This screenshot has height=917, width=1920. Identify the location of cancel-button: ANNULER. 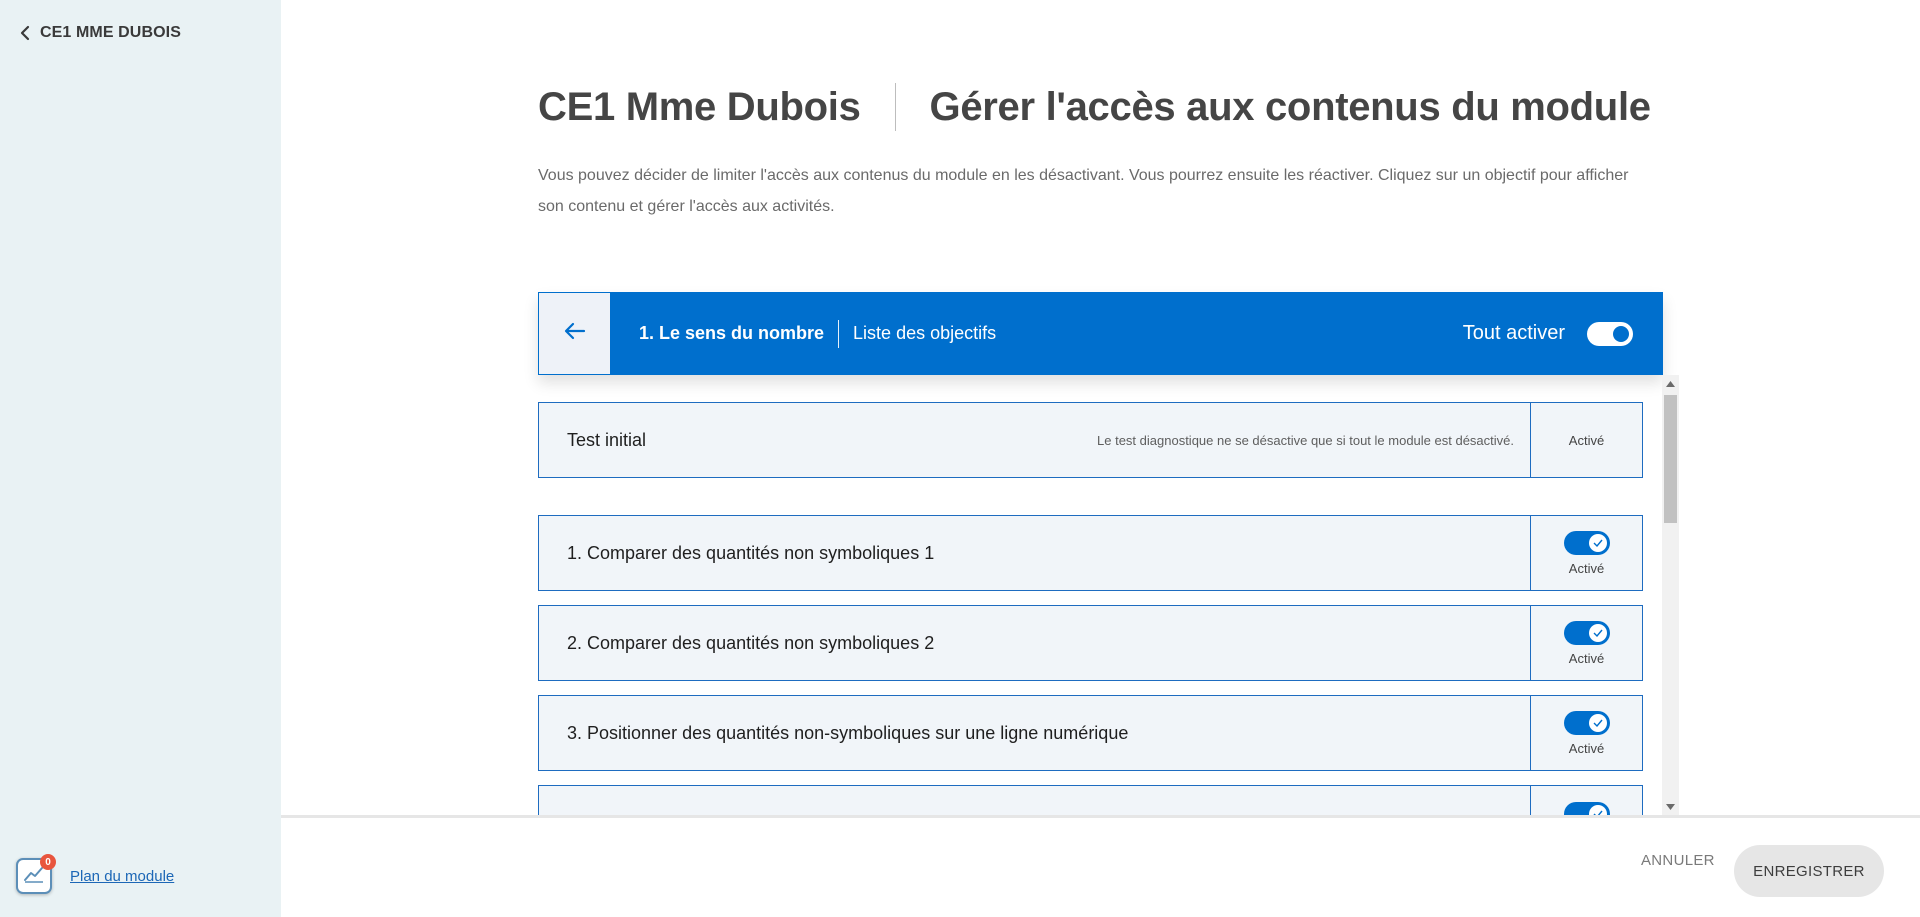
(1678, 860).